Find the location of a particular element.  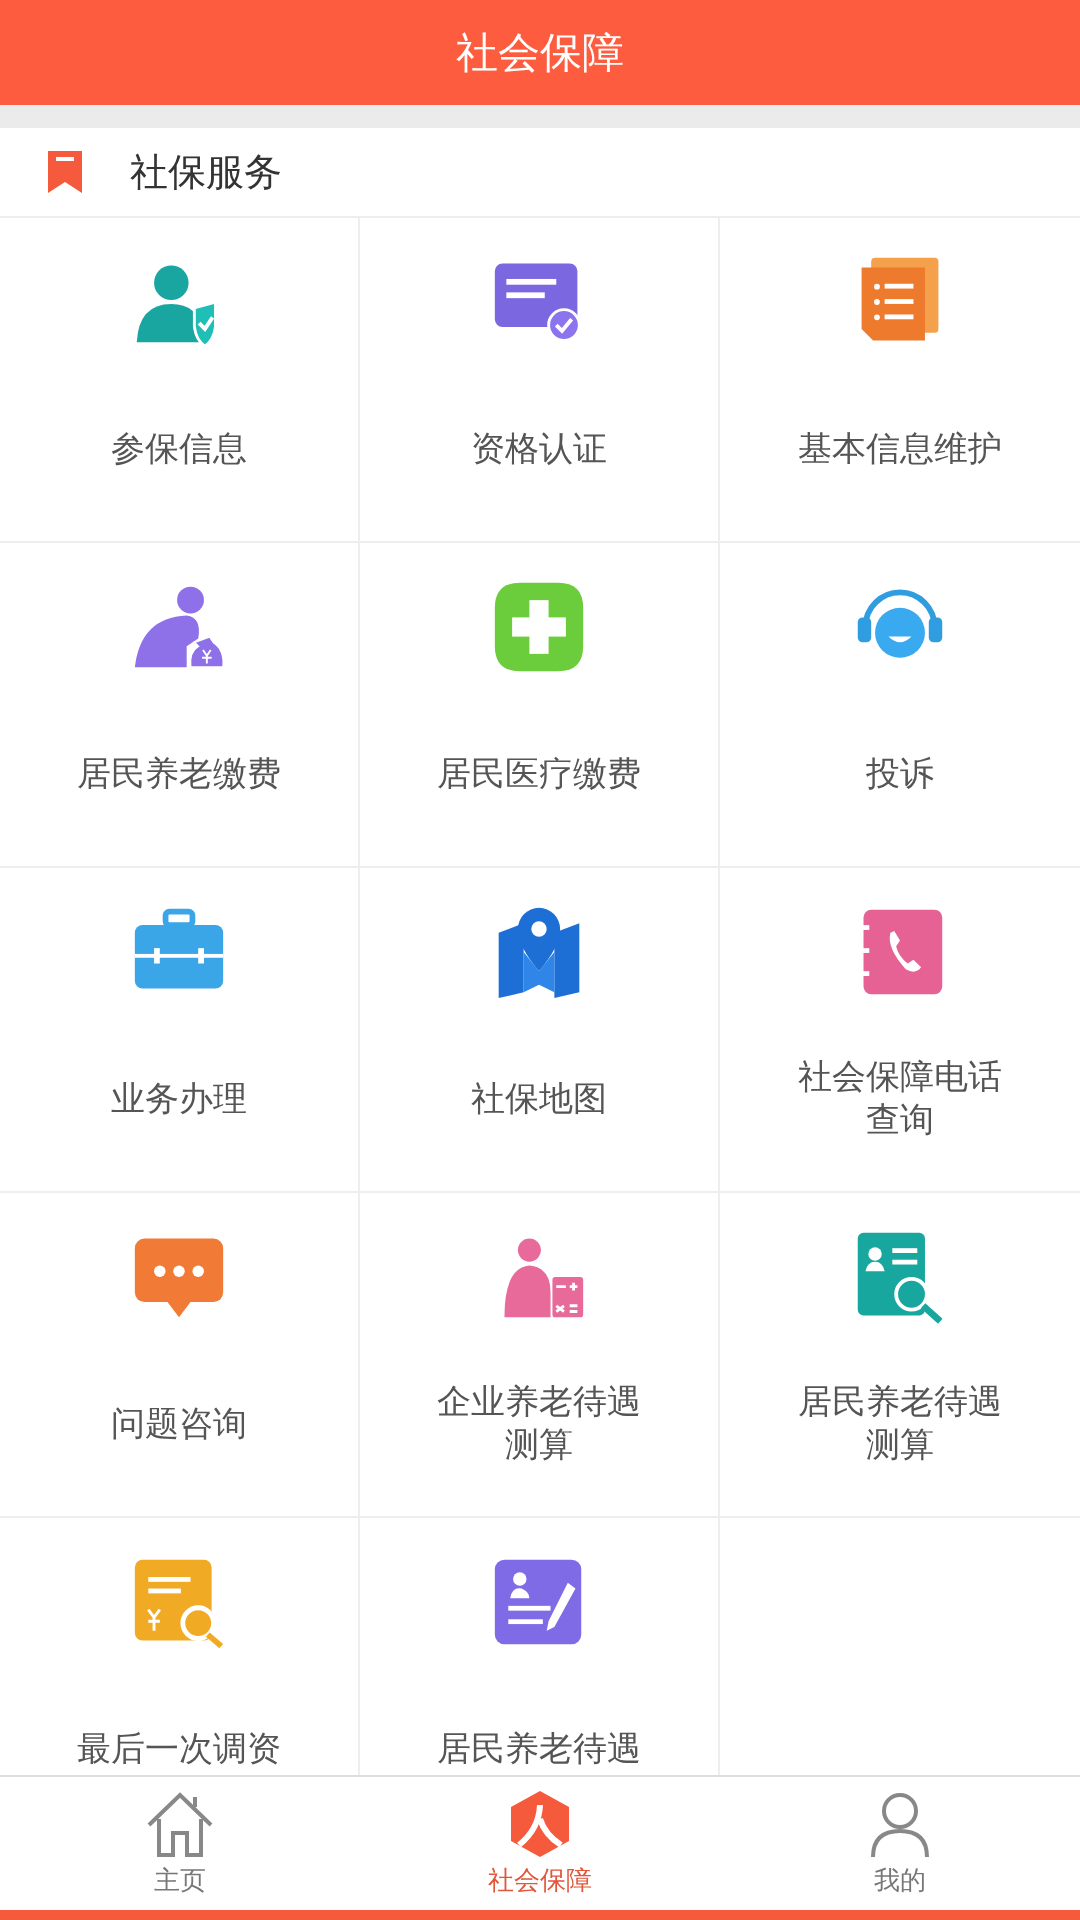

service-label: 社保地图 is located at coordinates (539, 1098).